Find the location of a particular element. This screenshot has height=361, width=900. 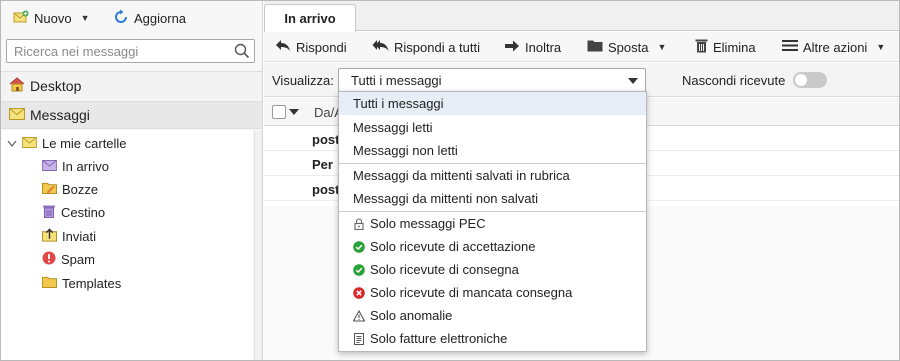

expand-chevron-icon is located at coordinates (12, 143).